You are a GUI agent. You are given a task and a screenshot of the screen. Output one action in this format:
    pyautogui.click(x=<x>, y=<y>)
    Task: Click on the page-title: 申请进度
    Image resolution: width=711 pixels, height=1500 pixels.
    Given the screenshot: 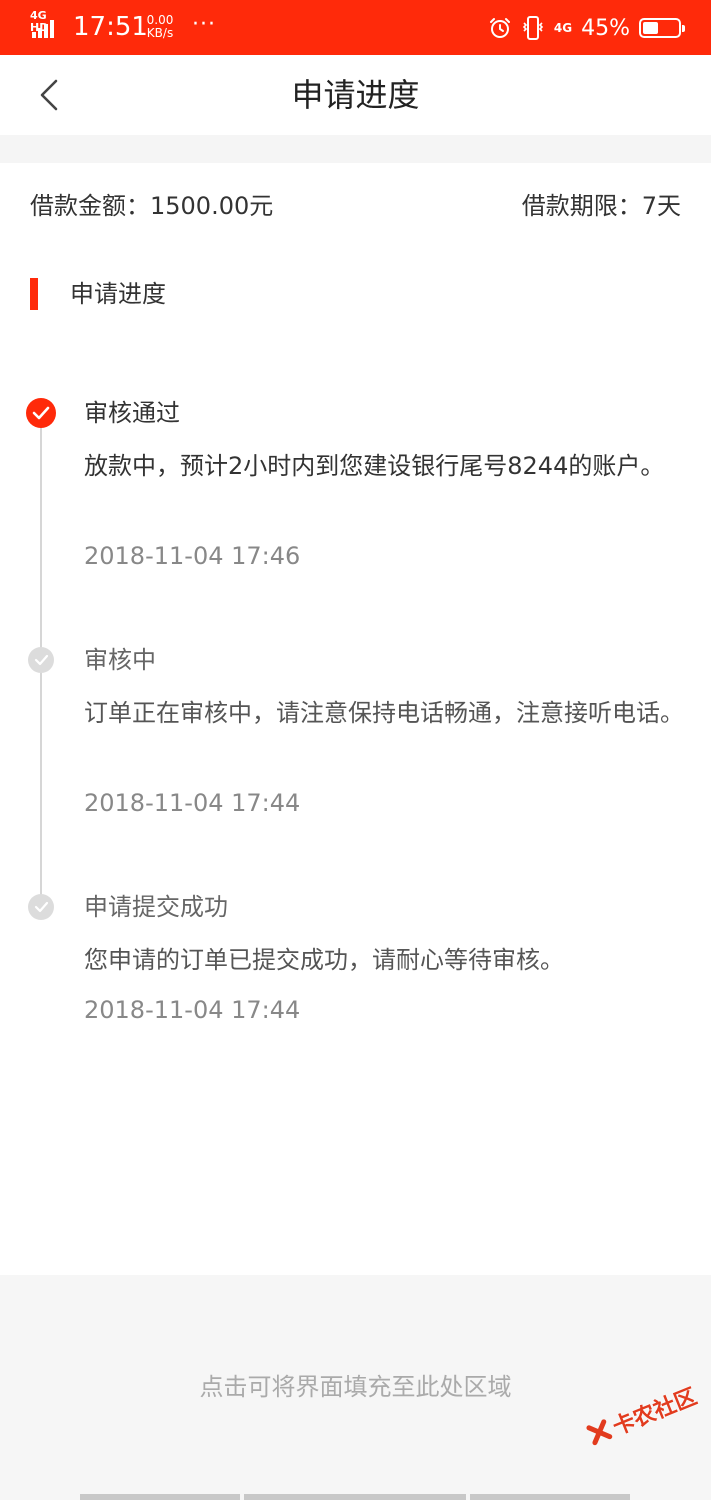 What is the action you would take?
    pyautogui.click(x=355, y=95)
    